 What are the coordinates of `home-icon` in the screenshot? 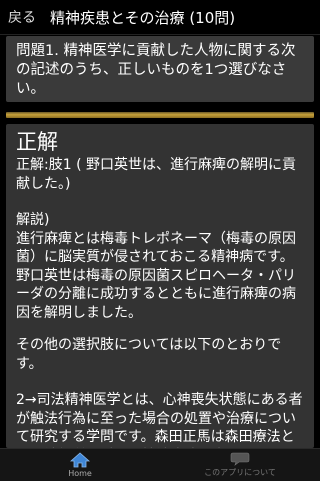 It's located at (80, 460).